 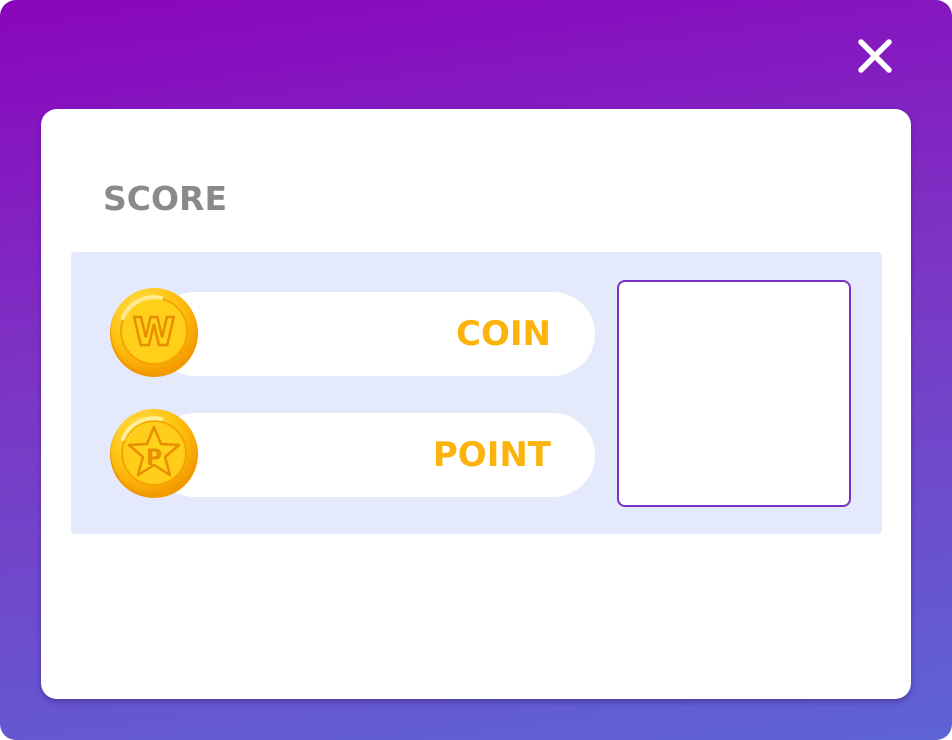 What do you see at coordinates (734, 393) in the screenshot?
I see `score-preview-box` at bounding box center [734, 393].